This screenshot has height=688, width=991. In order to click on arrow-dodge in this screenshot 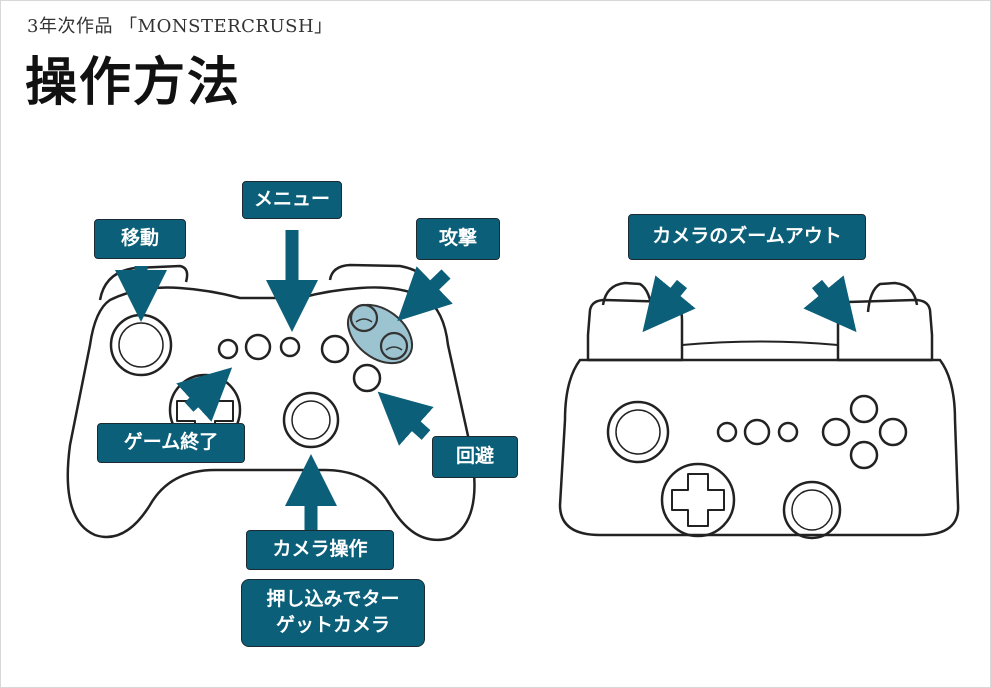, I will do `click(405, 418)`.